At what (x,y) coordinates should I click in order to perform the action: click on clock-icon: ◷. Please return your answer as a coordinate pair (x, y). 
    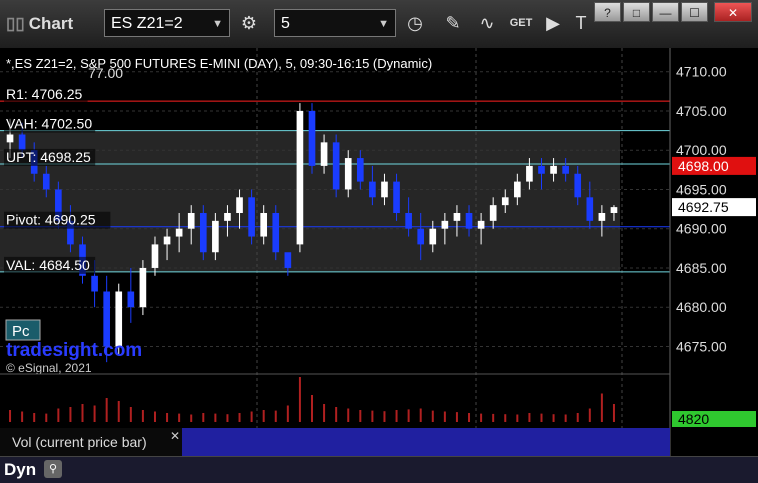
    Looking at the image, I should click on (415, 23).